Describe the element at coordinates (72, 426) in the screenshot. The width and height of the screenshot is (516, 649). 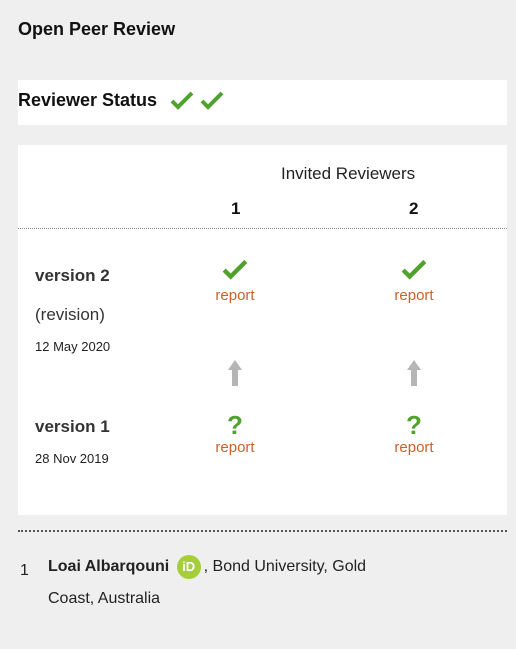
I see `version-1-label: version 1` at that location.